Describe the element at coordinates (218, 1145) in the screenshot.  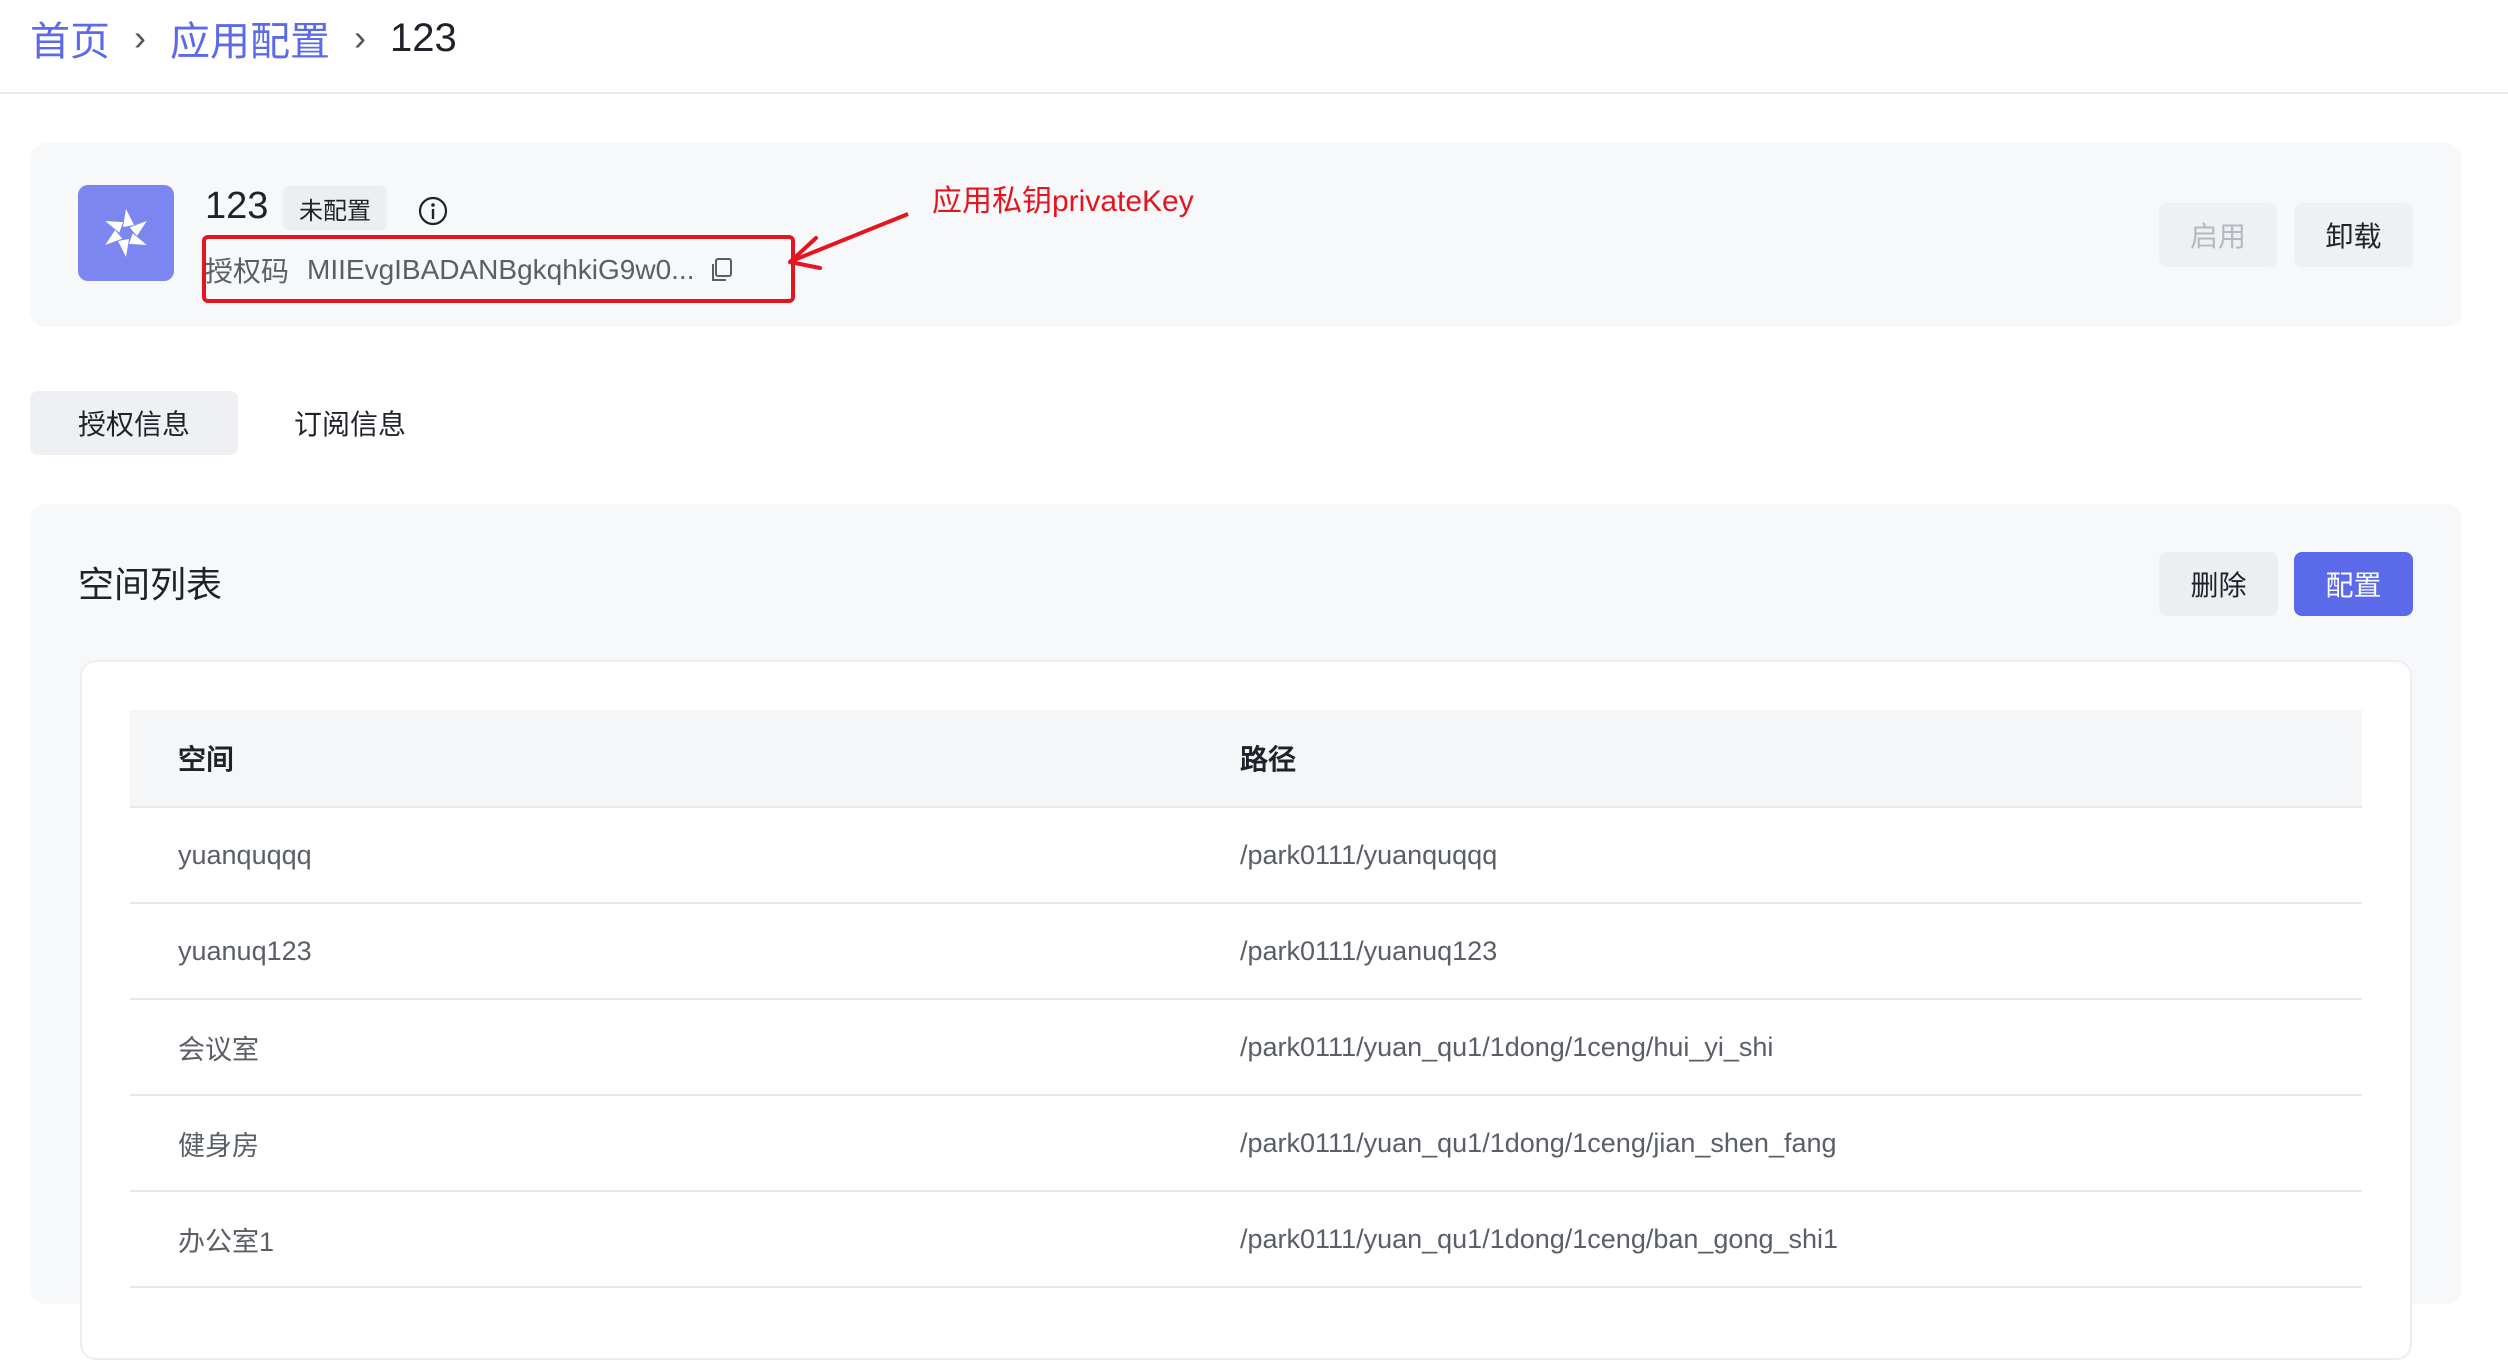
I see `cell-space: 健身房` at that location.